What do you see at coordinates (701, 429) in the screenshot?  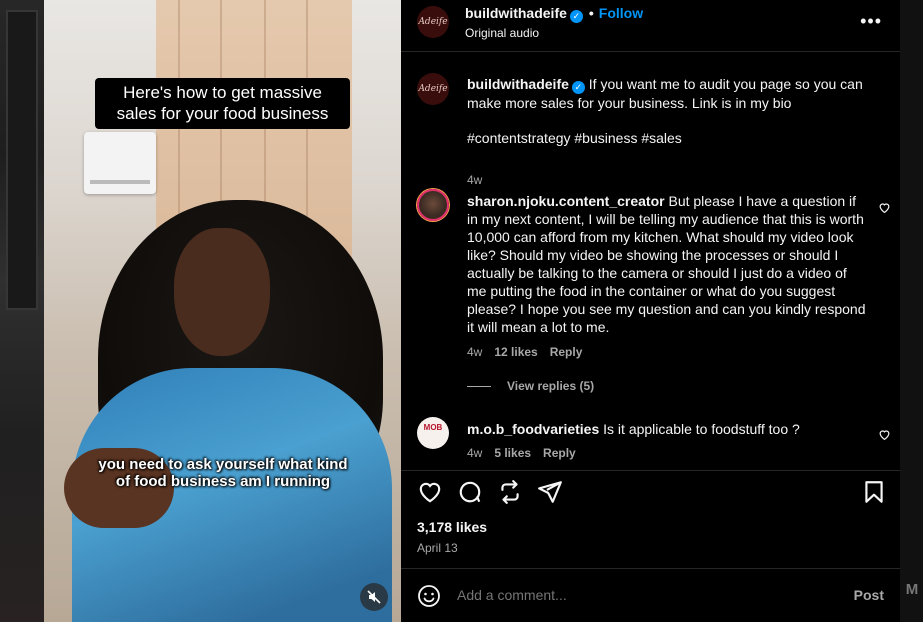 I see `comment-body: Is it applicable to foodstuff too ?` at bounding box center [701, 429].